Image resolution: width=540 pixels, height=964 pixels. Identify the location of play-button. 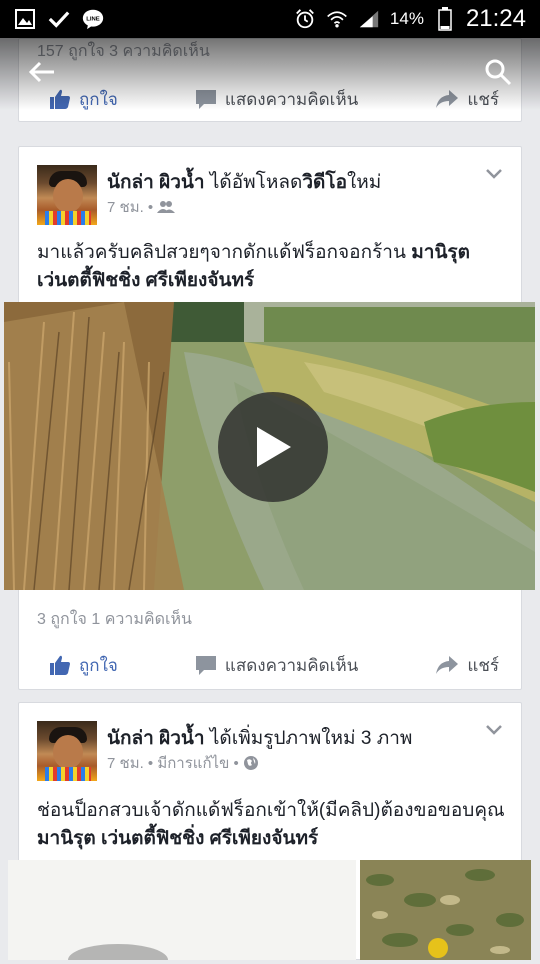
(273, 447).